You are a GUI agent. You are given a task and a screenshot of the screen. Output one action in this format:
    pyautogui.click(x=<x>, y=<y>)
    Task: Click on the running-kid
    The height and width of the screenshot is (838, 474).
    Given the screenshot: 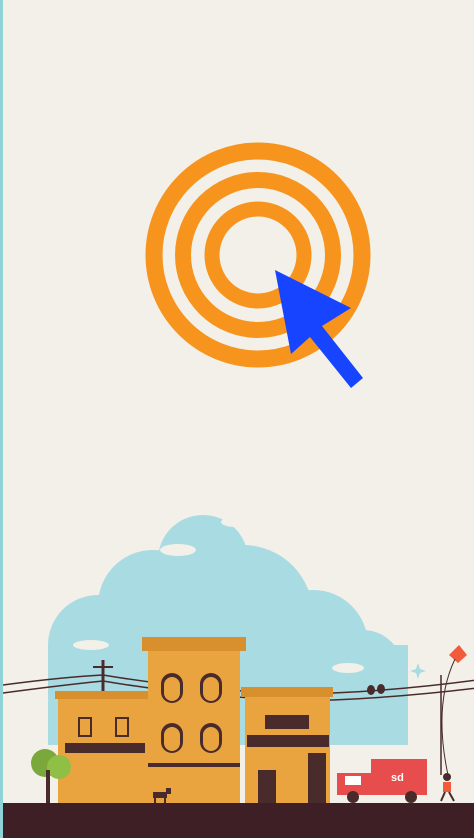 What is the action you would take?
    pyautogui.click(x=447, y=787)
    